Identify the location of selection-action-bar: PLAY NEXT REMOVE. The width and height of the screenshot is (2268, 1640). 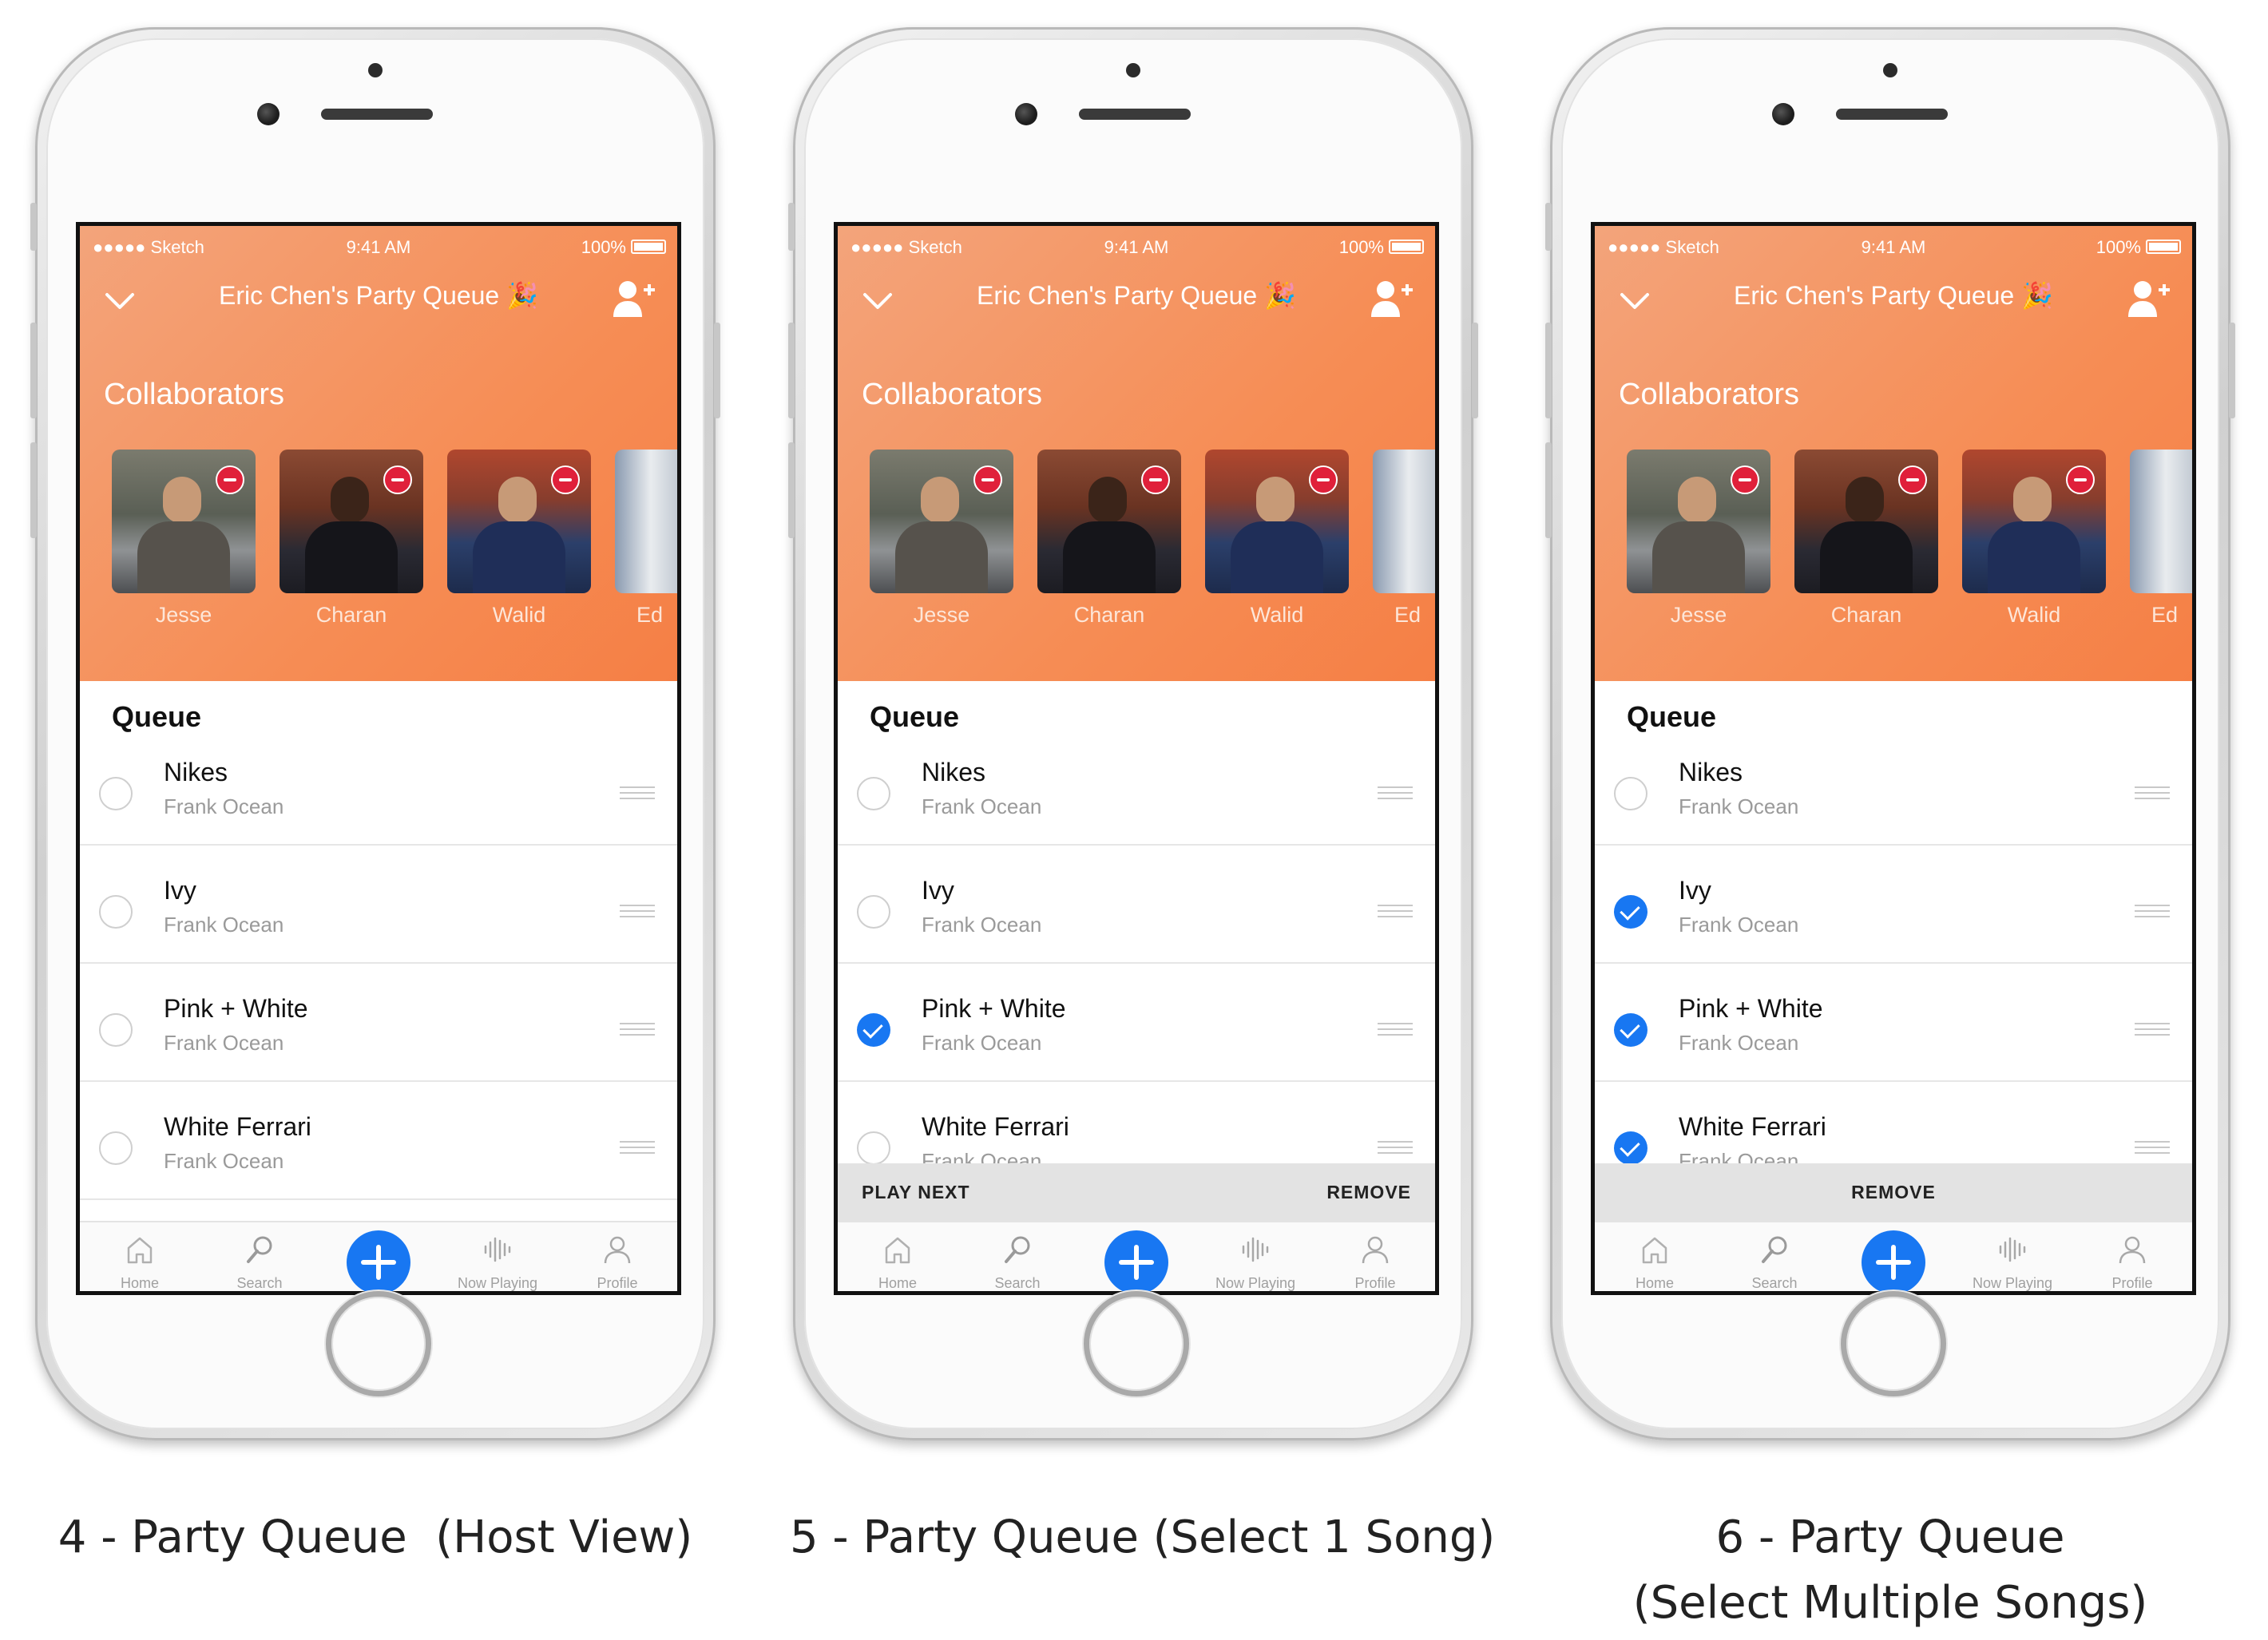
(1137, 1192).